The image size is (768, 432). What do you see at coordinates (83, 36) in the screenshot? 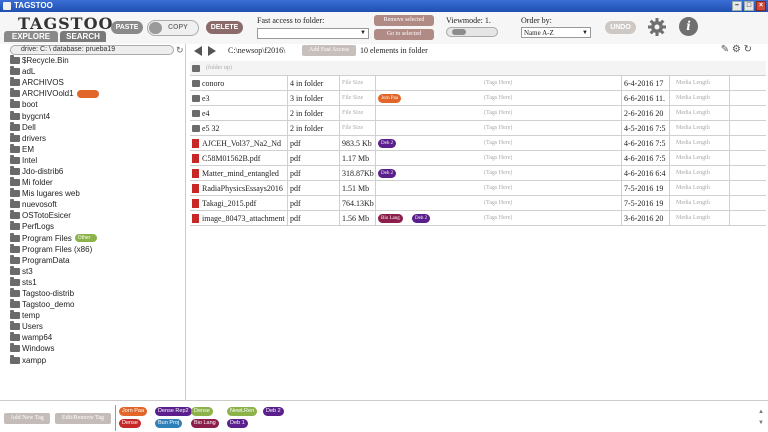
I see `tab-search: SEARCH` at bounding box center [83, 36].